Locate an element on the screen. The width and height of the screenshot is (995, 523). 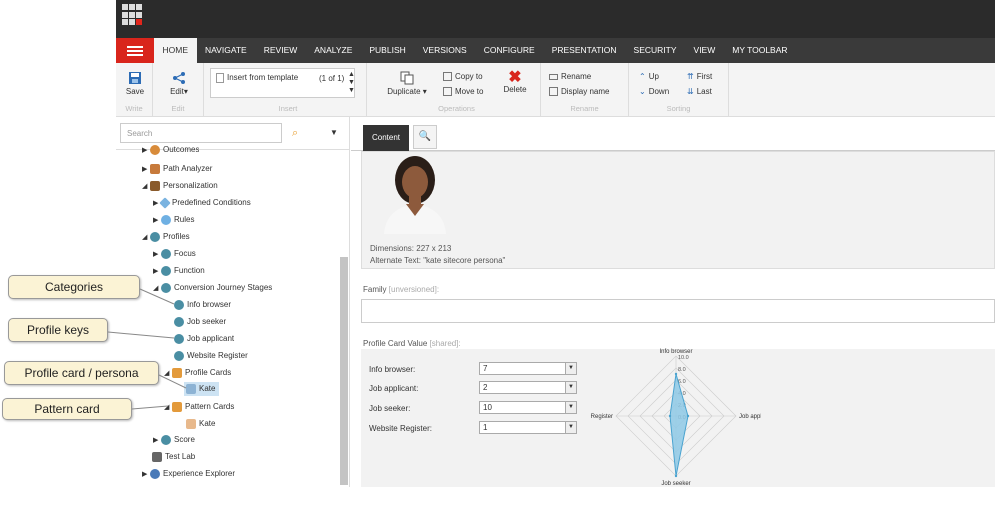
tab-my-toolbar: MY TOOLBAR is located at coordinates (760, 50).